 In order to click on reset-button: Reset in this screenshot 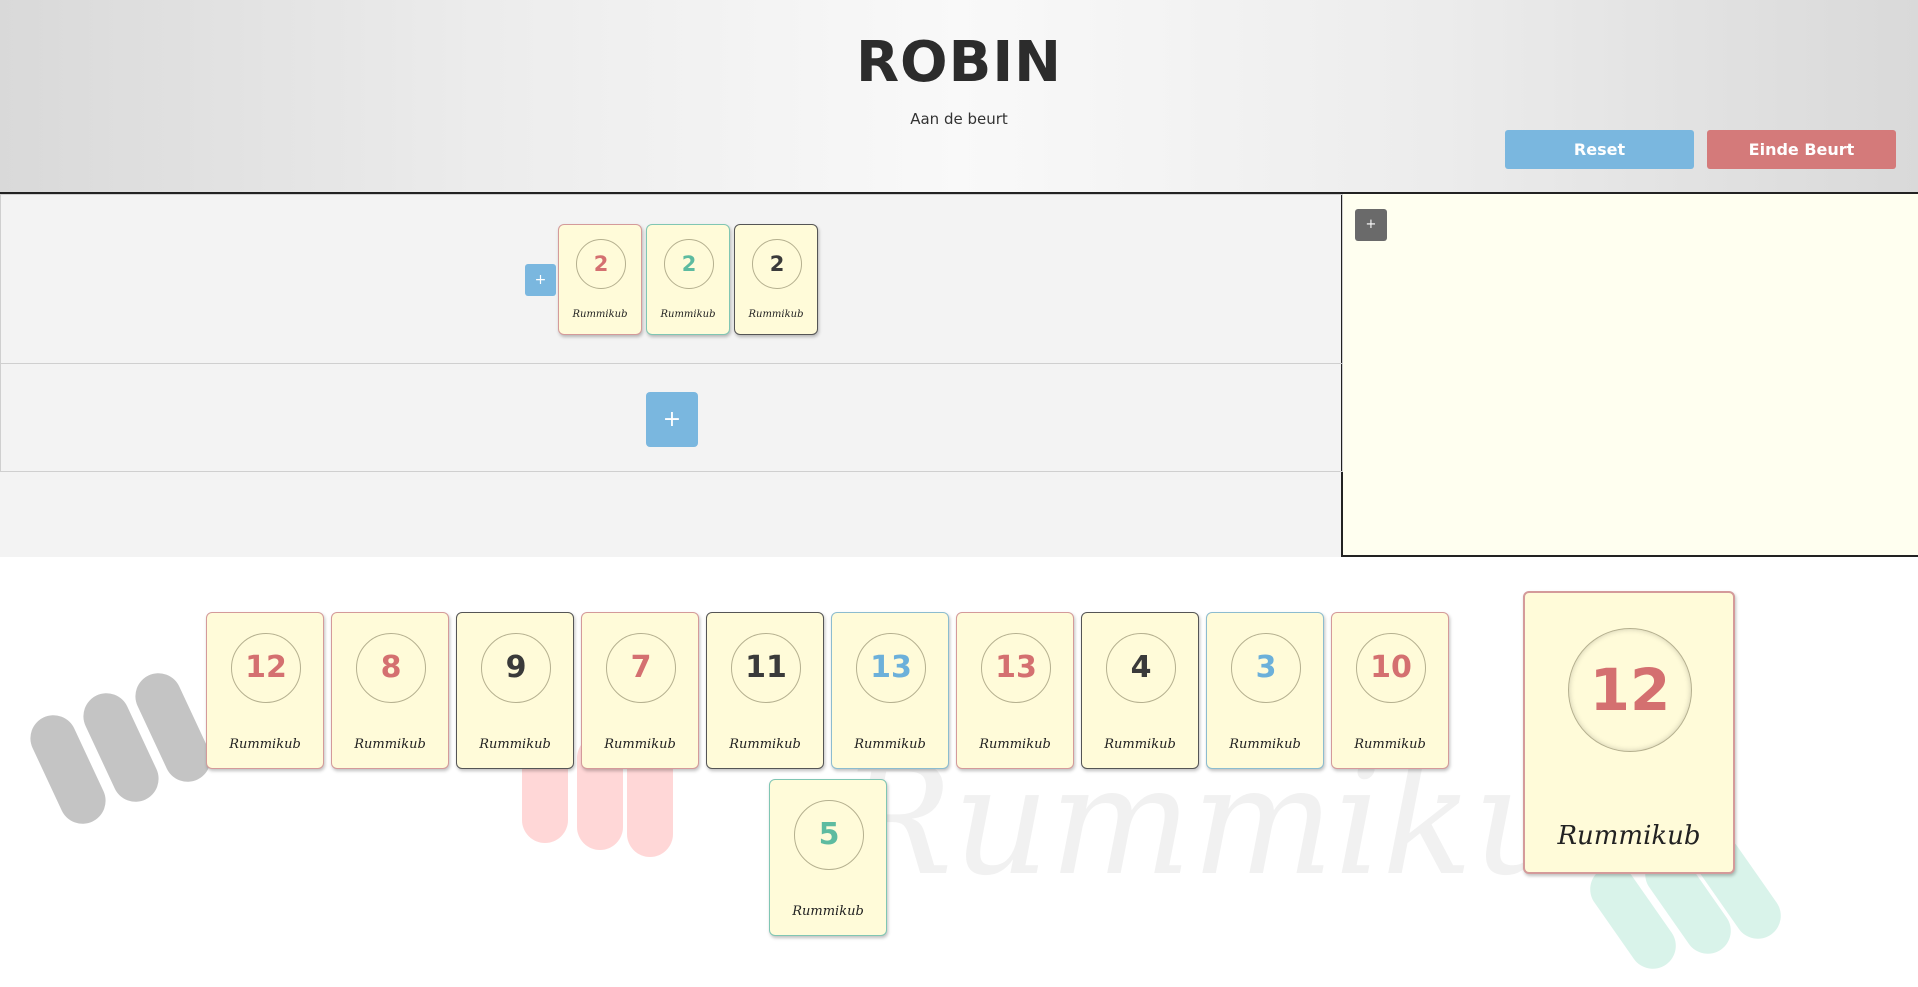, I will do `click(1599, 149)`.